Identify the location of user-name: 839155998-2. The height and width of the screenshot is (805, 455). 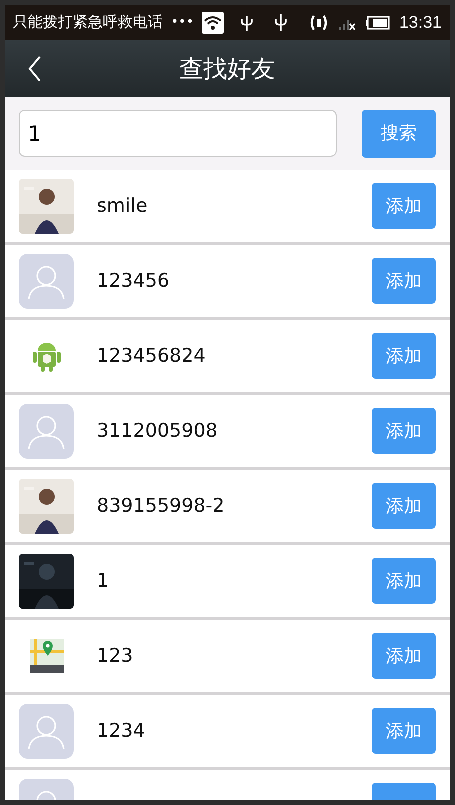
(161, 505).